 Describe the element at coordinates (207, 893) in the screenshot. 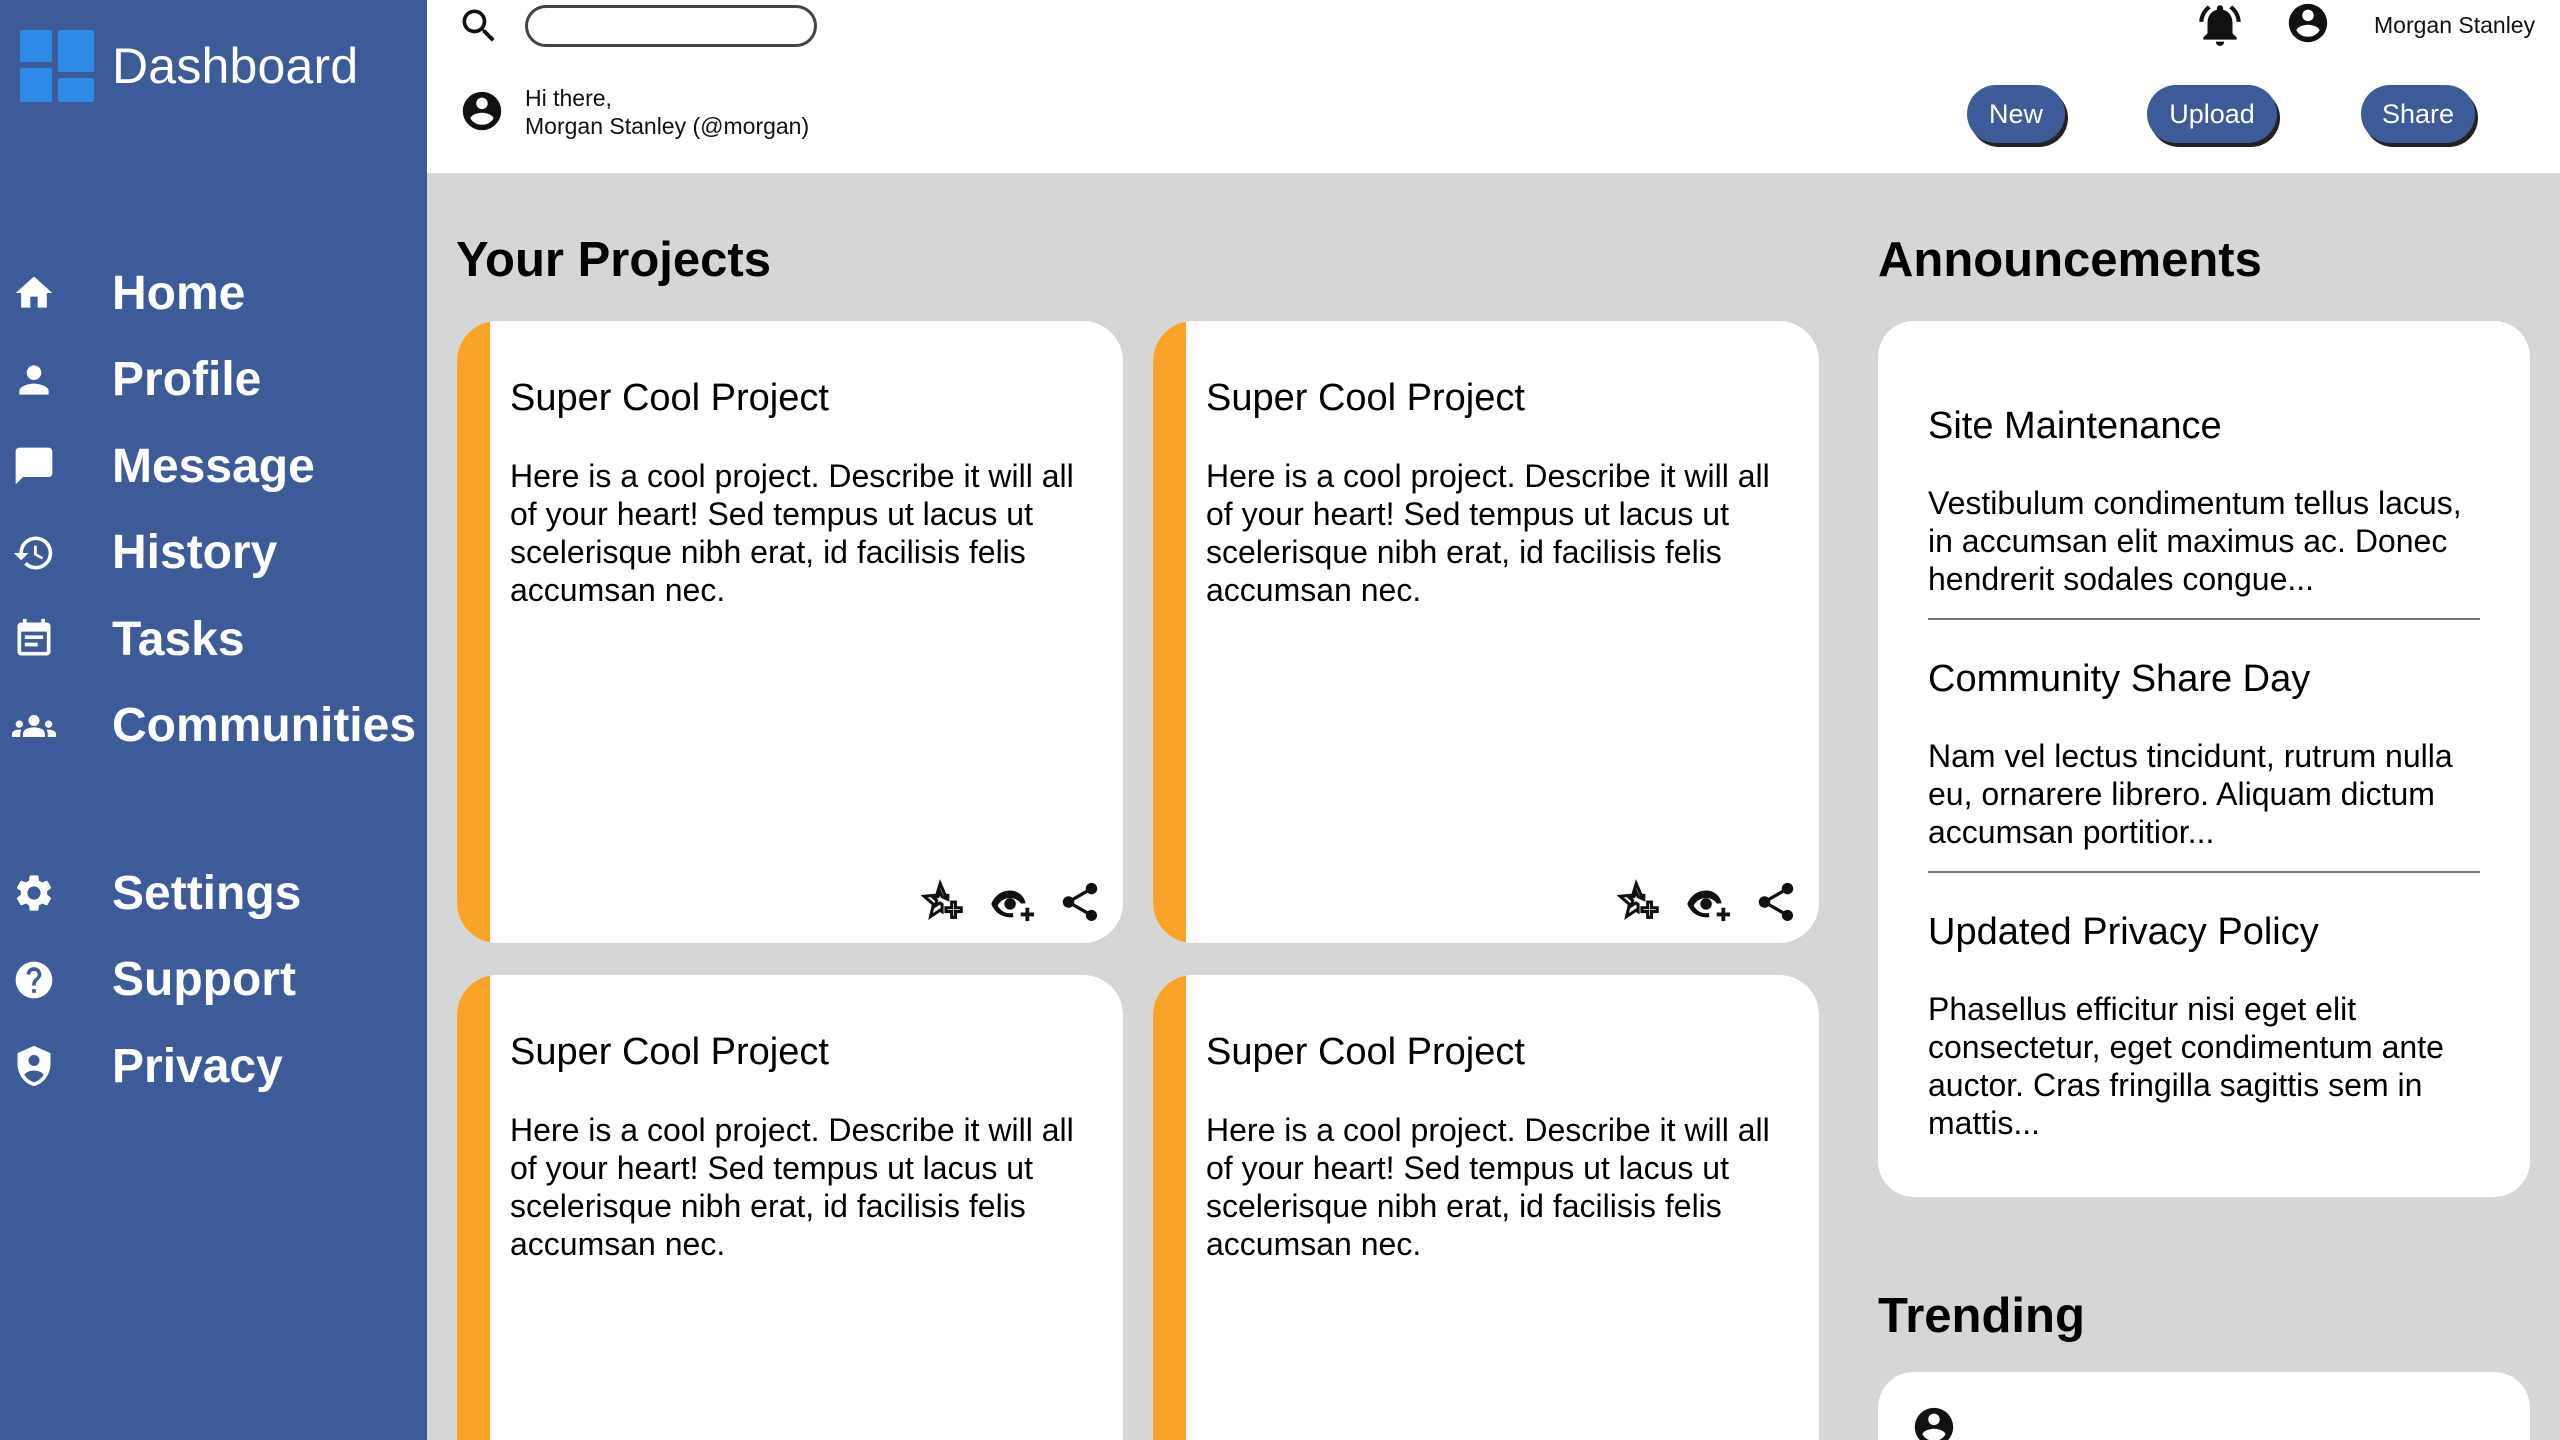

I see `sidebar-item-label: Settings` at that location.